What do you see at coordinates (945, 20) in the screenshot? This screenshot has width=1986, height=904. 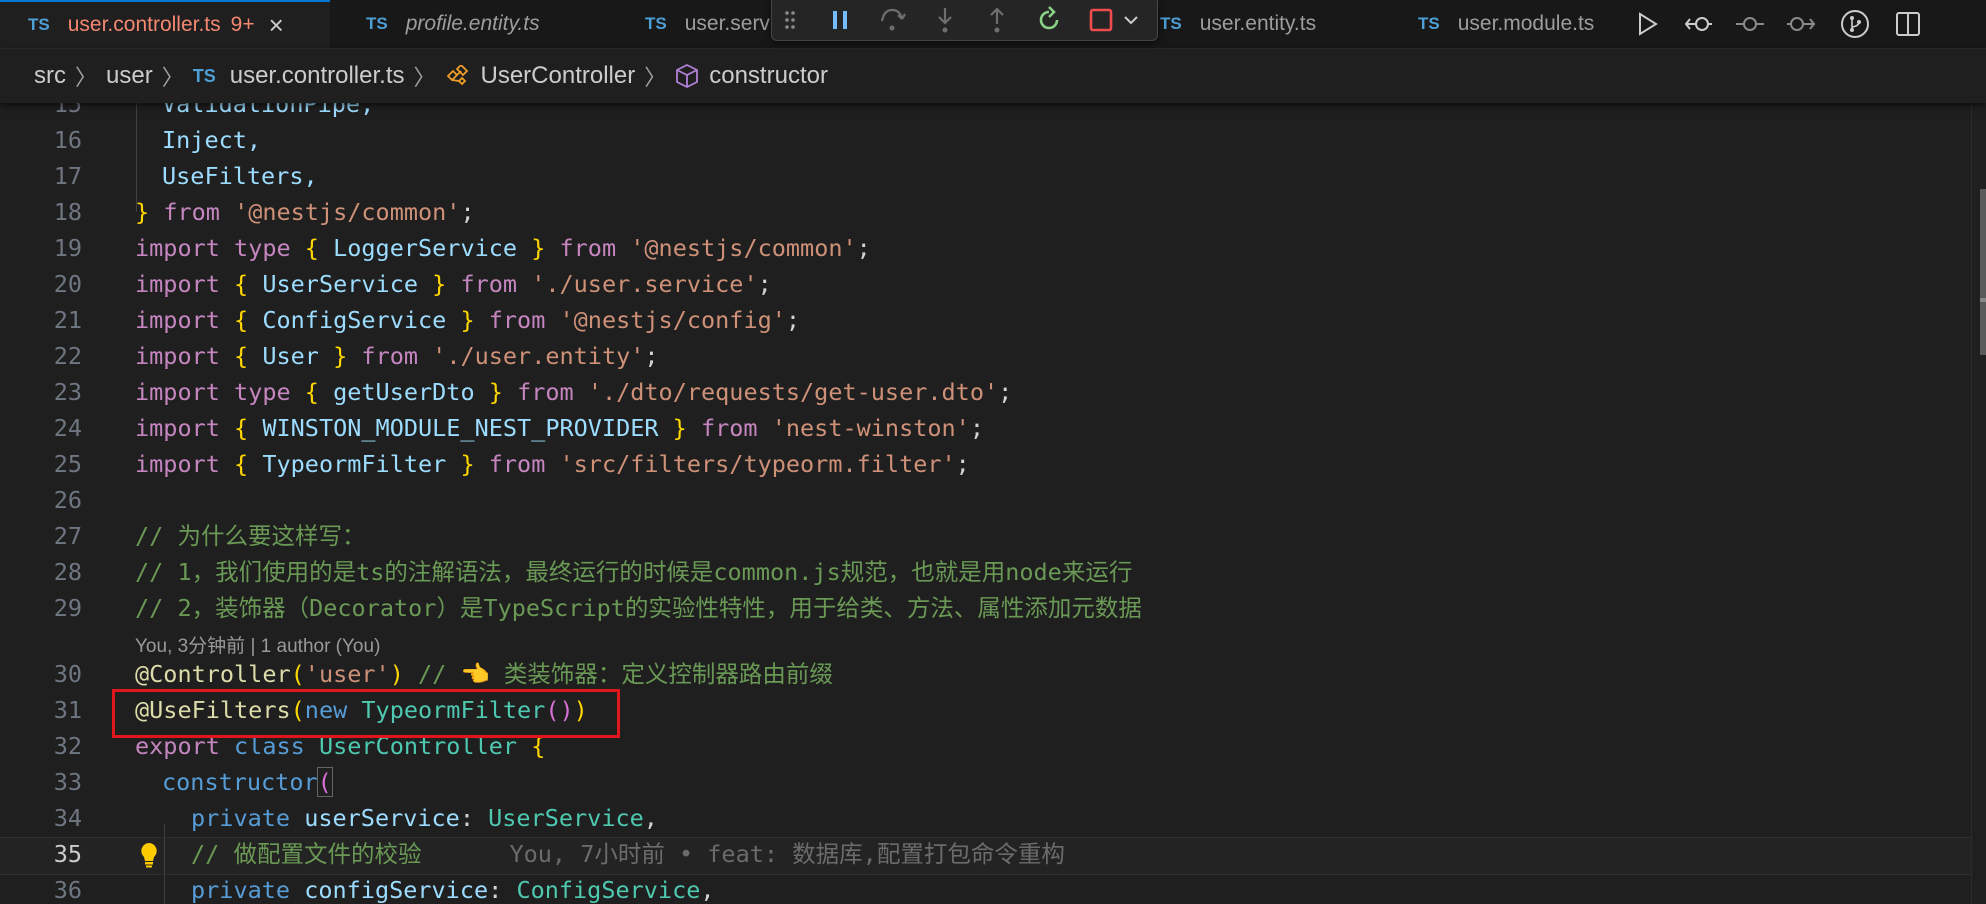 I see `step-into-icon` at bounding box center [945, 20].